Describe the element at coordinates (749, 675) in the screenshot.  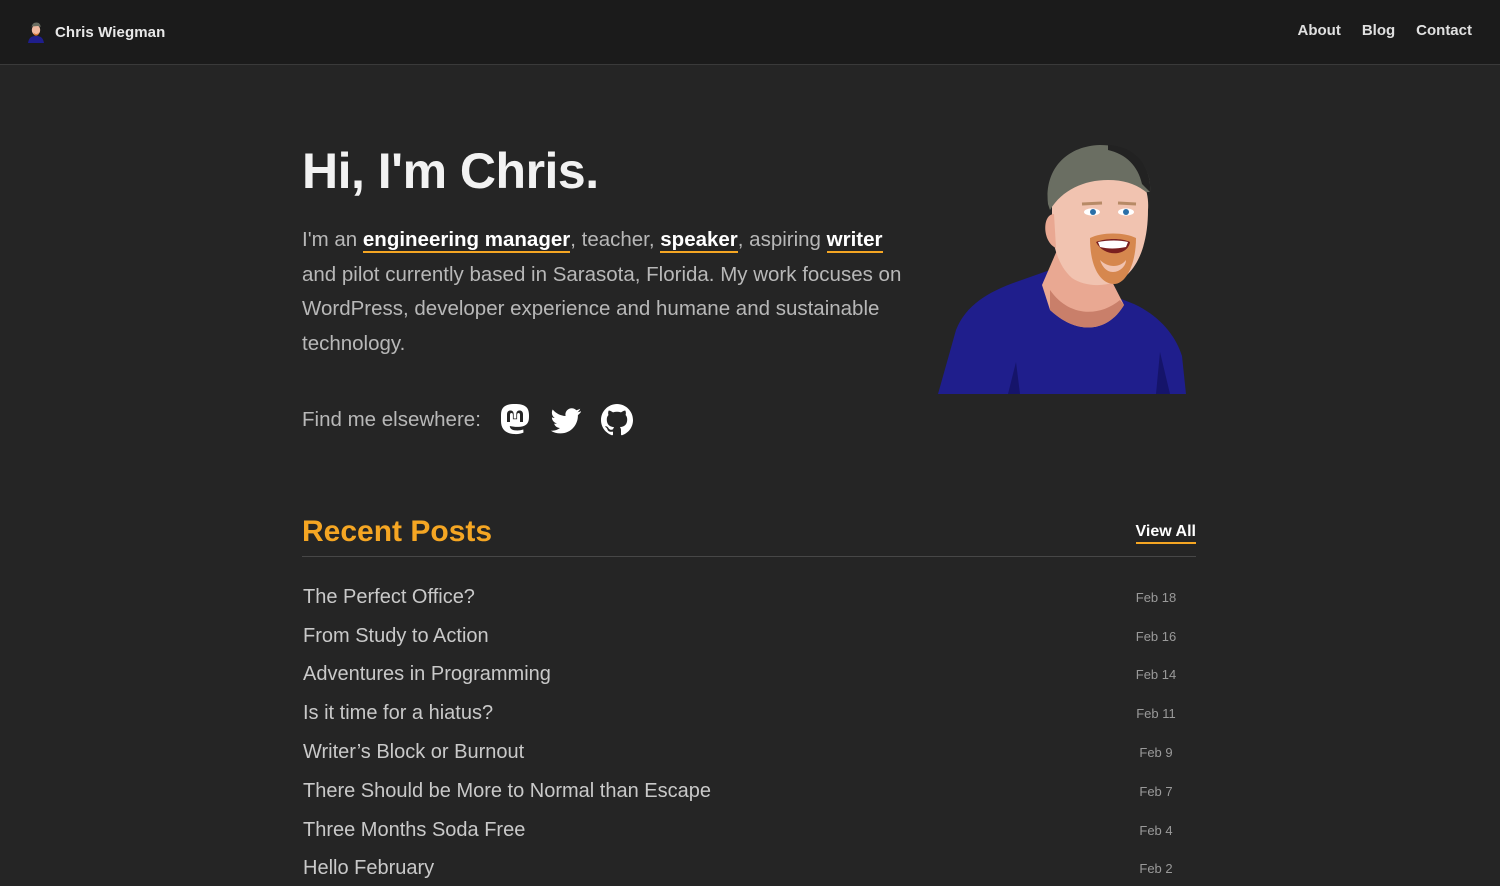
I see `post-row: Adventures in Programming Feb 14` at that location.